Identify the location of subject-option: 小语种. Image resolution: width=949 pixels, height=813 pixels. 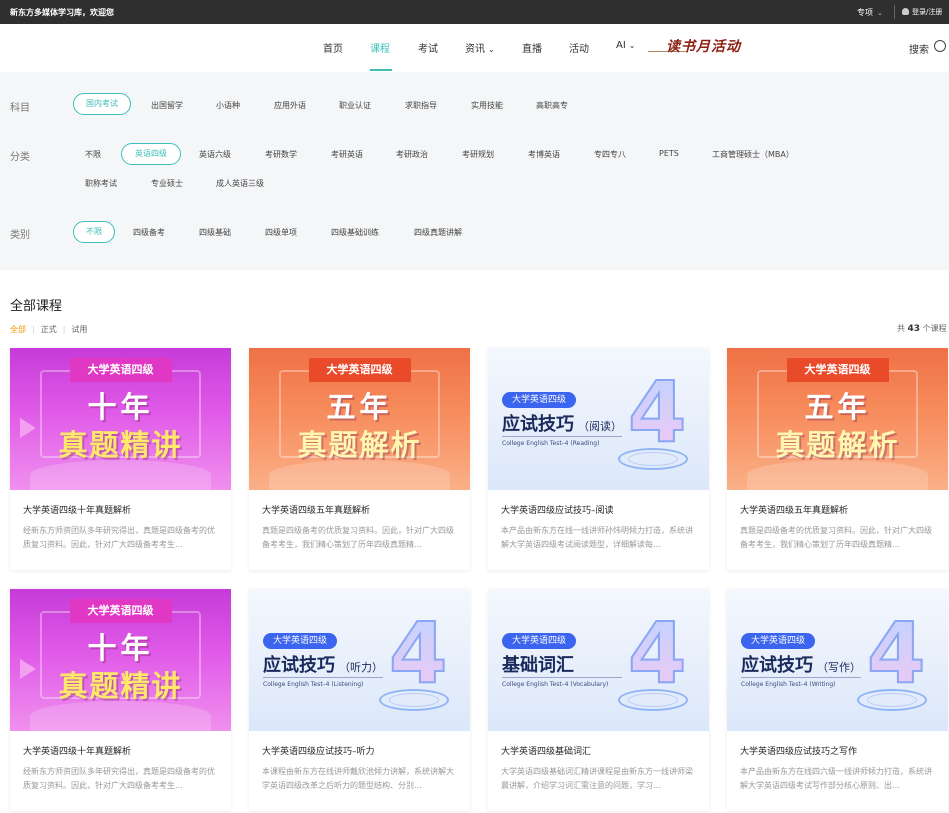
(228, 105).